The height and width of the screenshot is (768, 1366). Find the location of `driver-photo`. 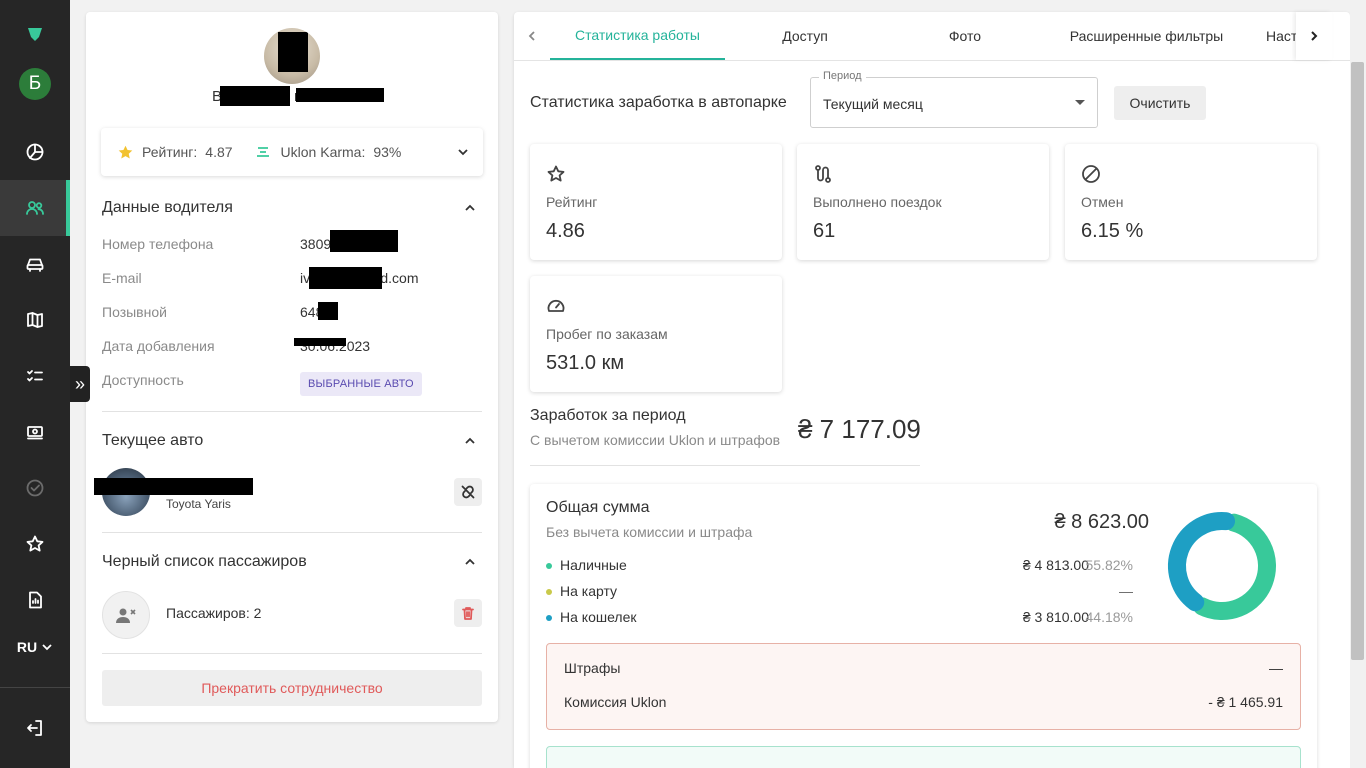

driver-photo is located at coordinates (292, 56).